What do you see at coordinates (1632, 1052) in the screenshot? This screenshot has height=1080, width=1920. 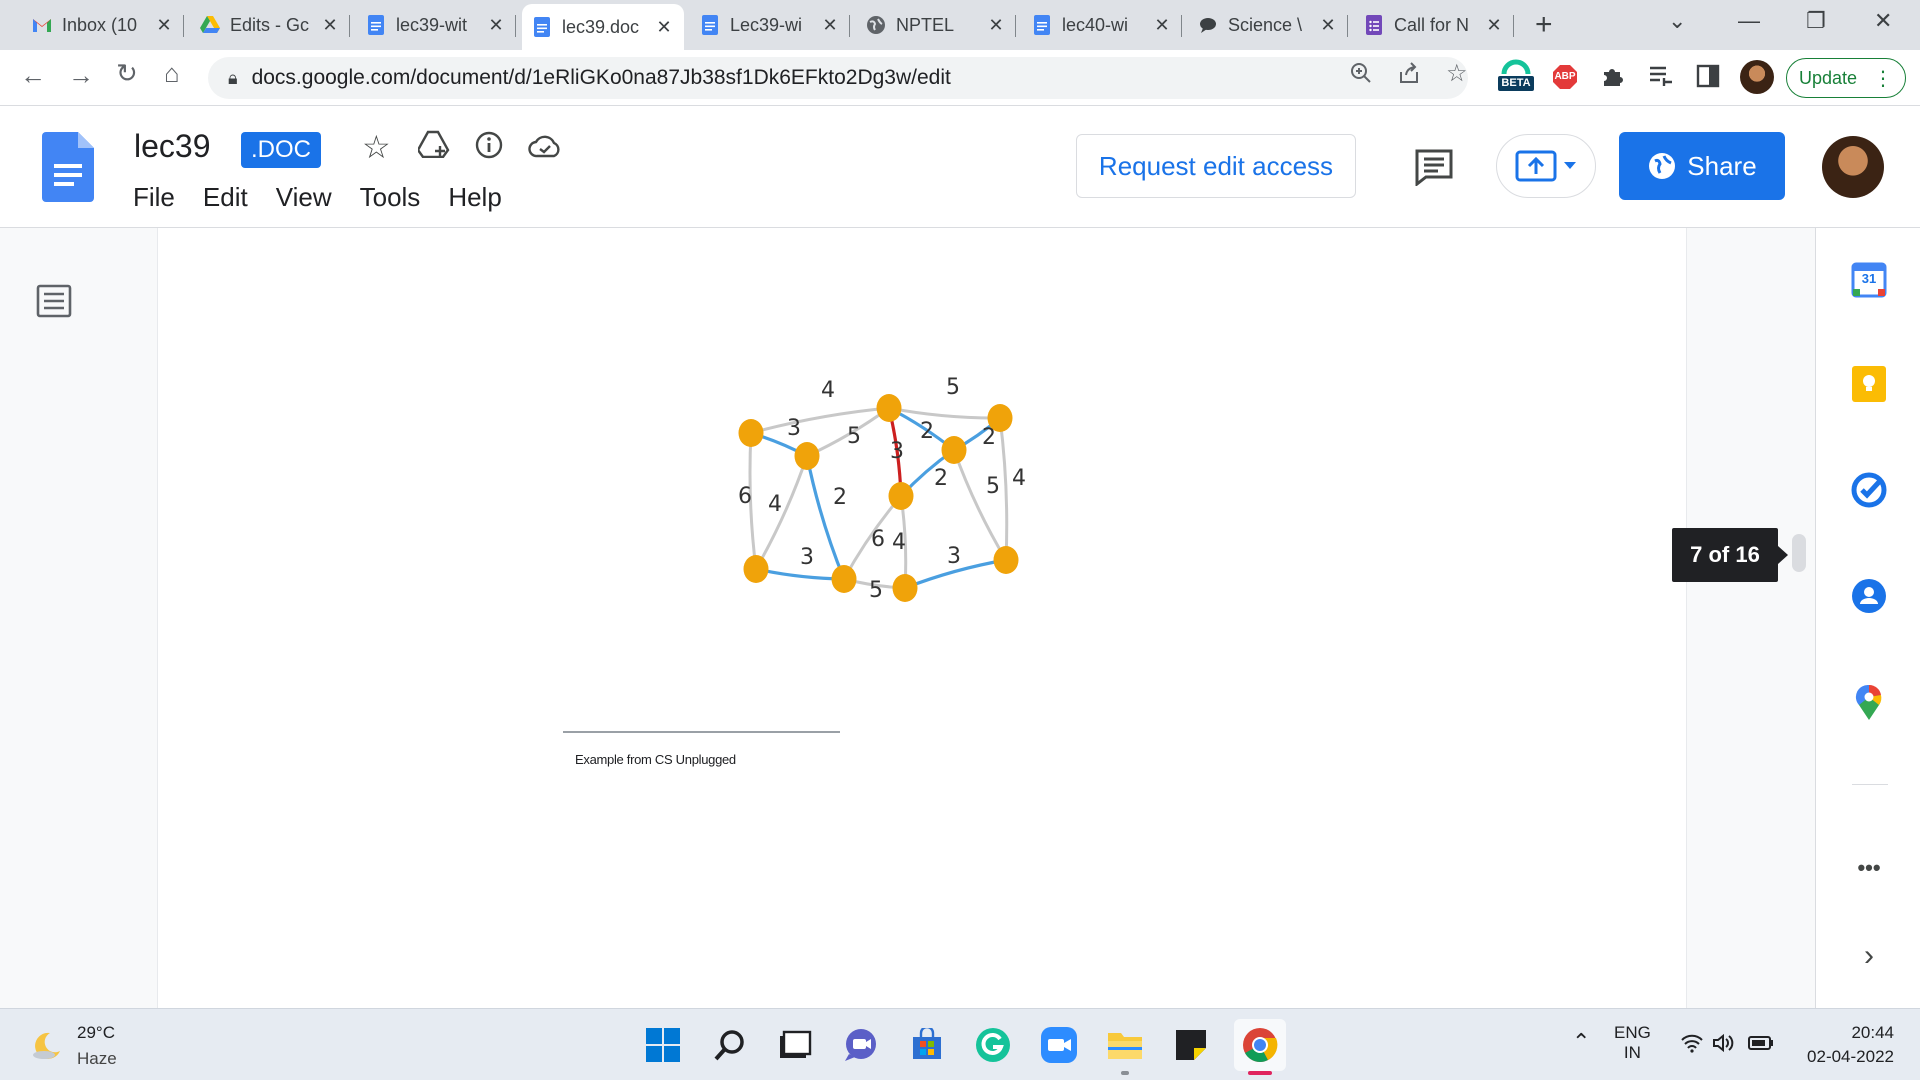 I see `language-line2: IN` at bounding box center [1632, 1052].